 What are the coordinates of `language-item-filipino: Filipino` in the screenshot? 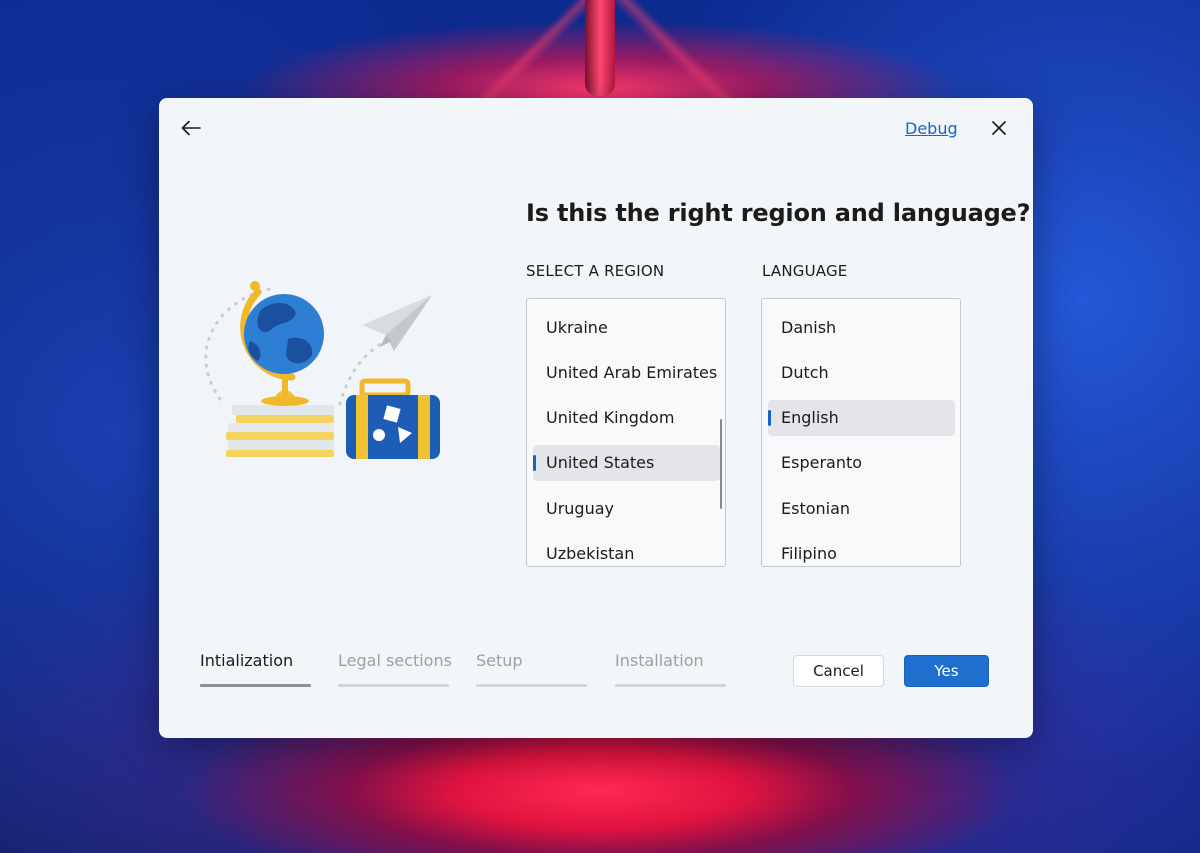 It's located at (861, 551).